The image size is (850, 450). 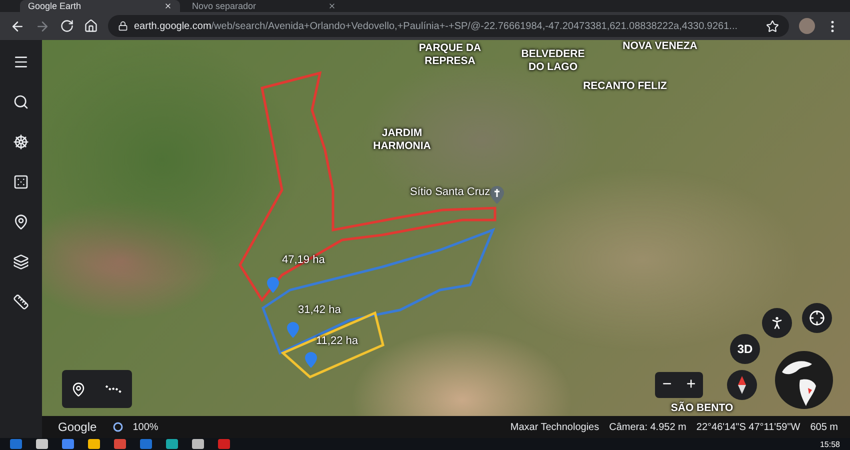 What do you see at coordinates (450, 192) in the screenshot?
I see `place-label: Sítio Santa Cruz` at bounding box center [450, 192].